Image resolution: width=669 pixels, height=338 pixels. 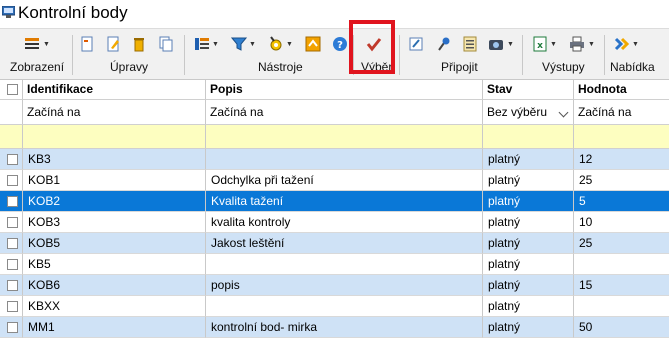 I want to click on table-row: KB5 platný, so click(x=334, y=264).